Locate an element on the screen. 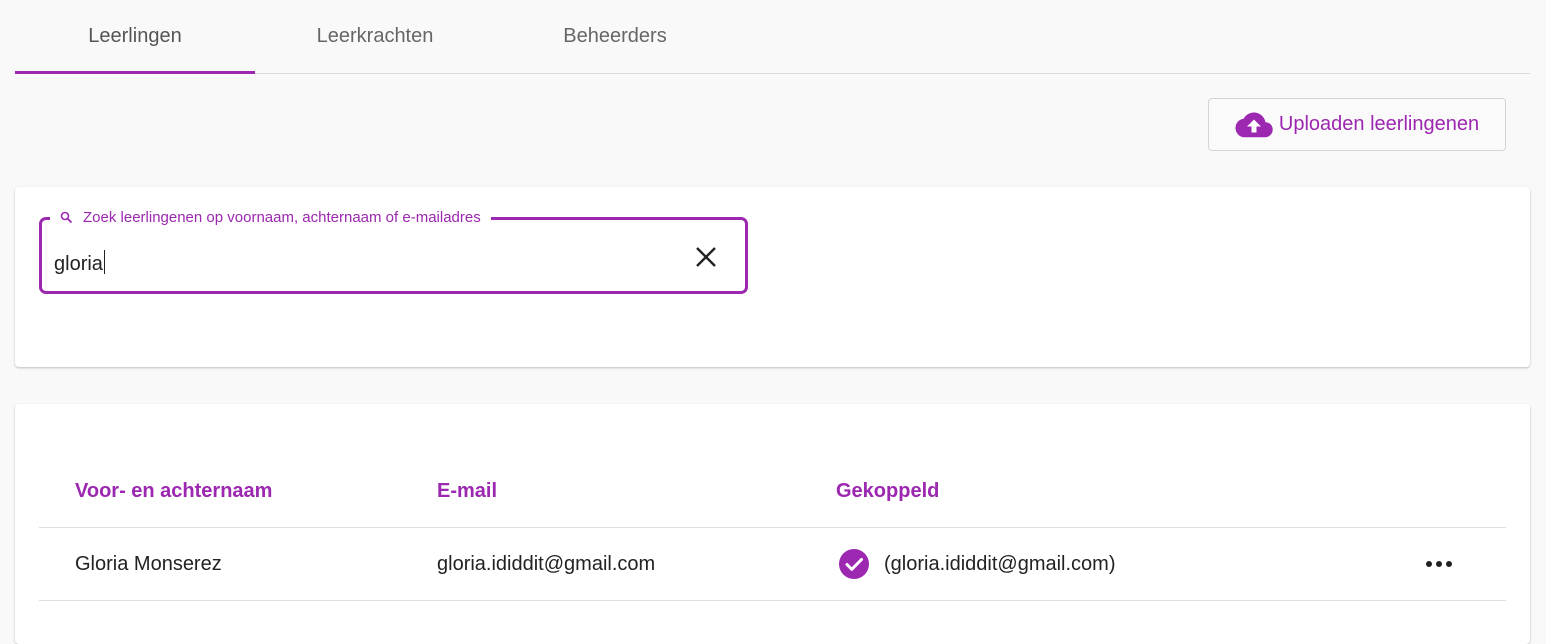  clear-search-button is located at coordinates (706, 257).